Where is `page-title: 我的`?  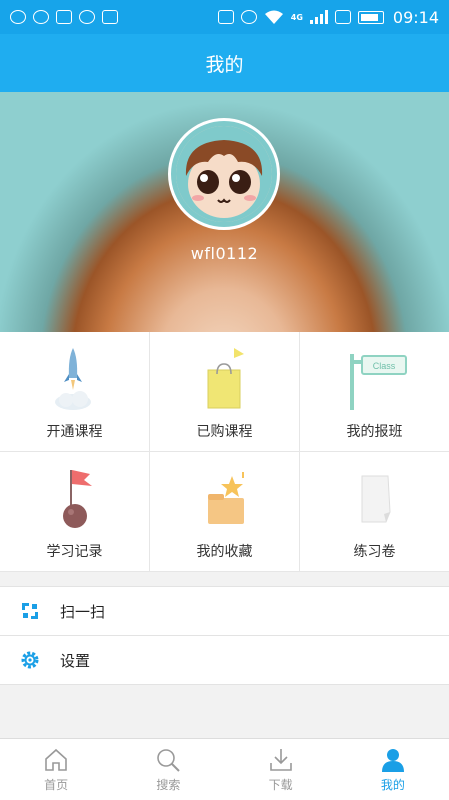
page-title: 我的 is located at coordinates (224, 64).